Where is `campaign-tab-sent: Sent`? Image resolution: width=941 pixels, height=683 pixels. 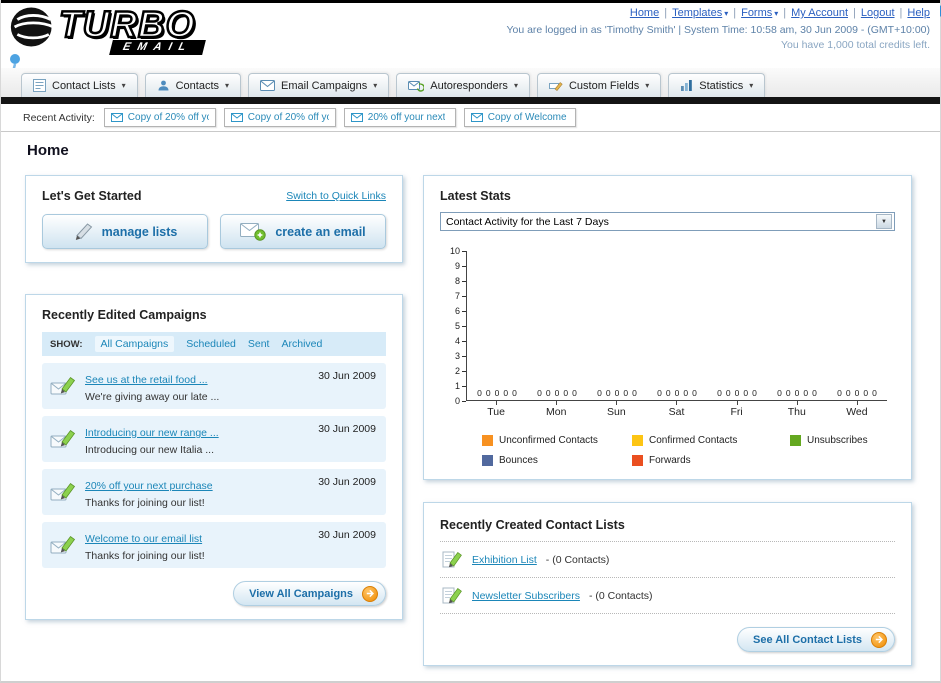 campaign-tab-sent: Sent is located at coordinates (259, 344).